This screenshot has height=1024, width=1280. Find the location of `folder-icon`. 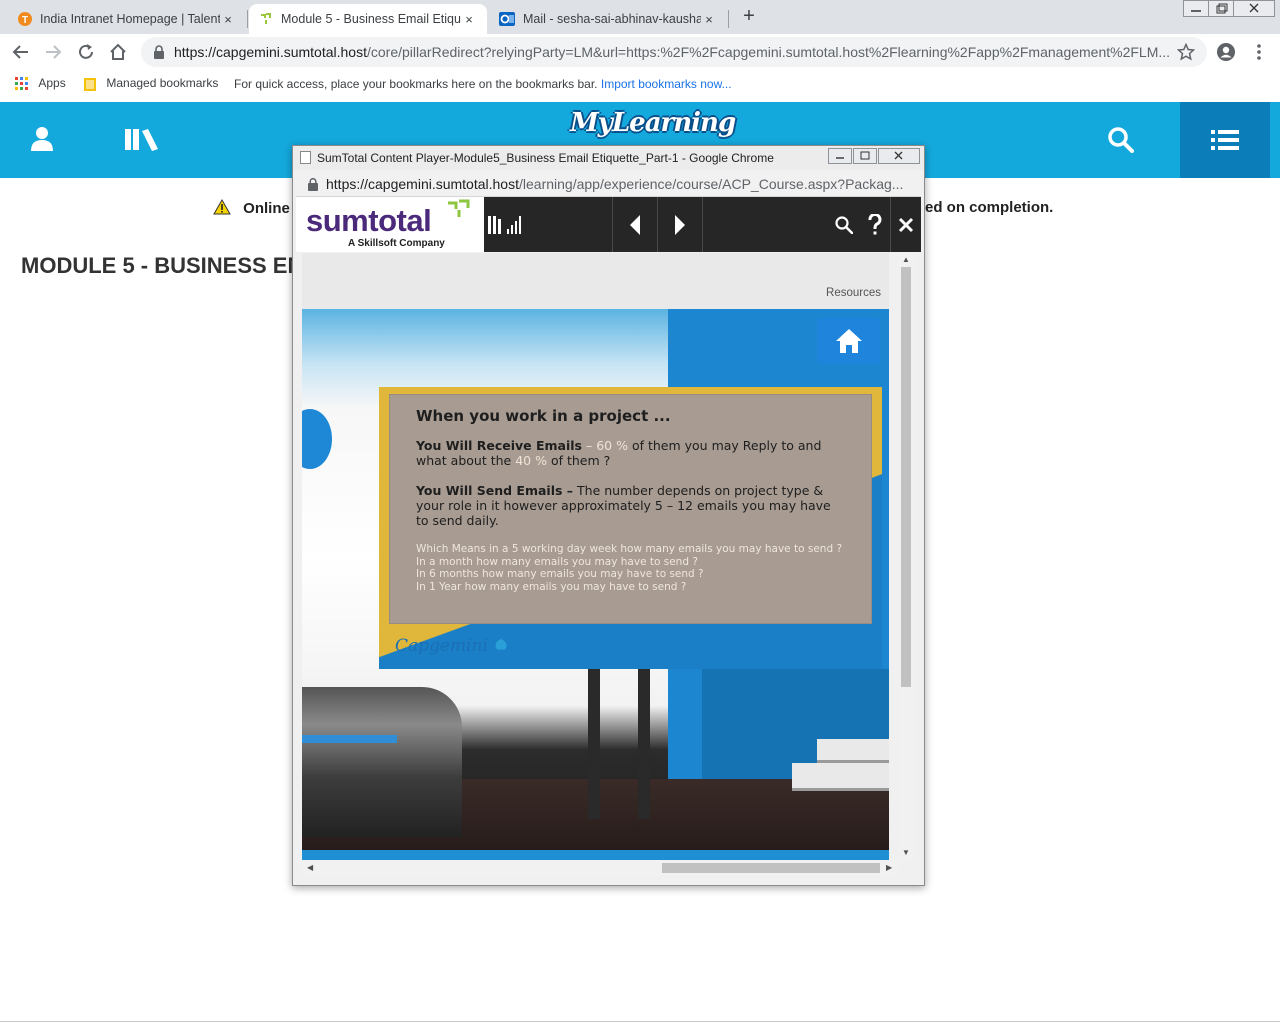

folder-icon is located at coordinates (90, 84).